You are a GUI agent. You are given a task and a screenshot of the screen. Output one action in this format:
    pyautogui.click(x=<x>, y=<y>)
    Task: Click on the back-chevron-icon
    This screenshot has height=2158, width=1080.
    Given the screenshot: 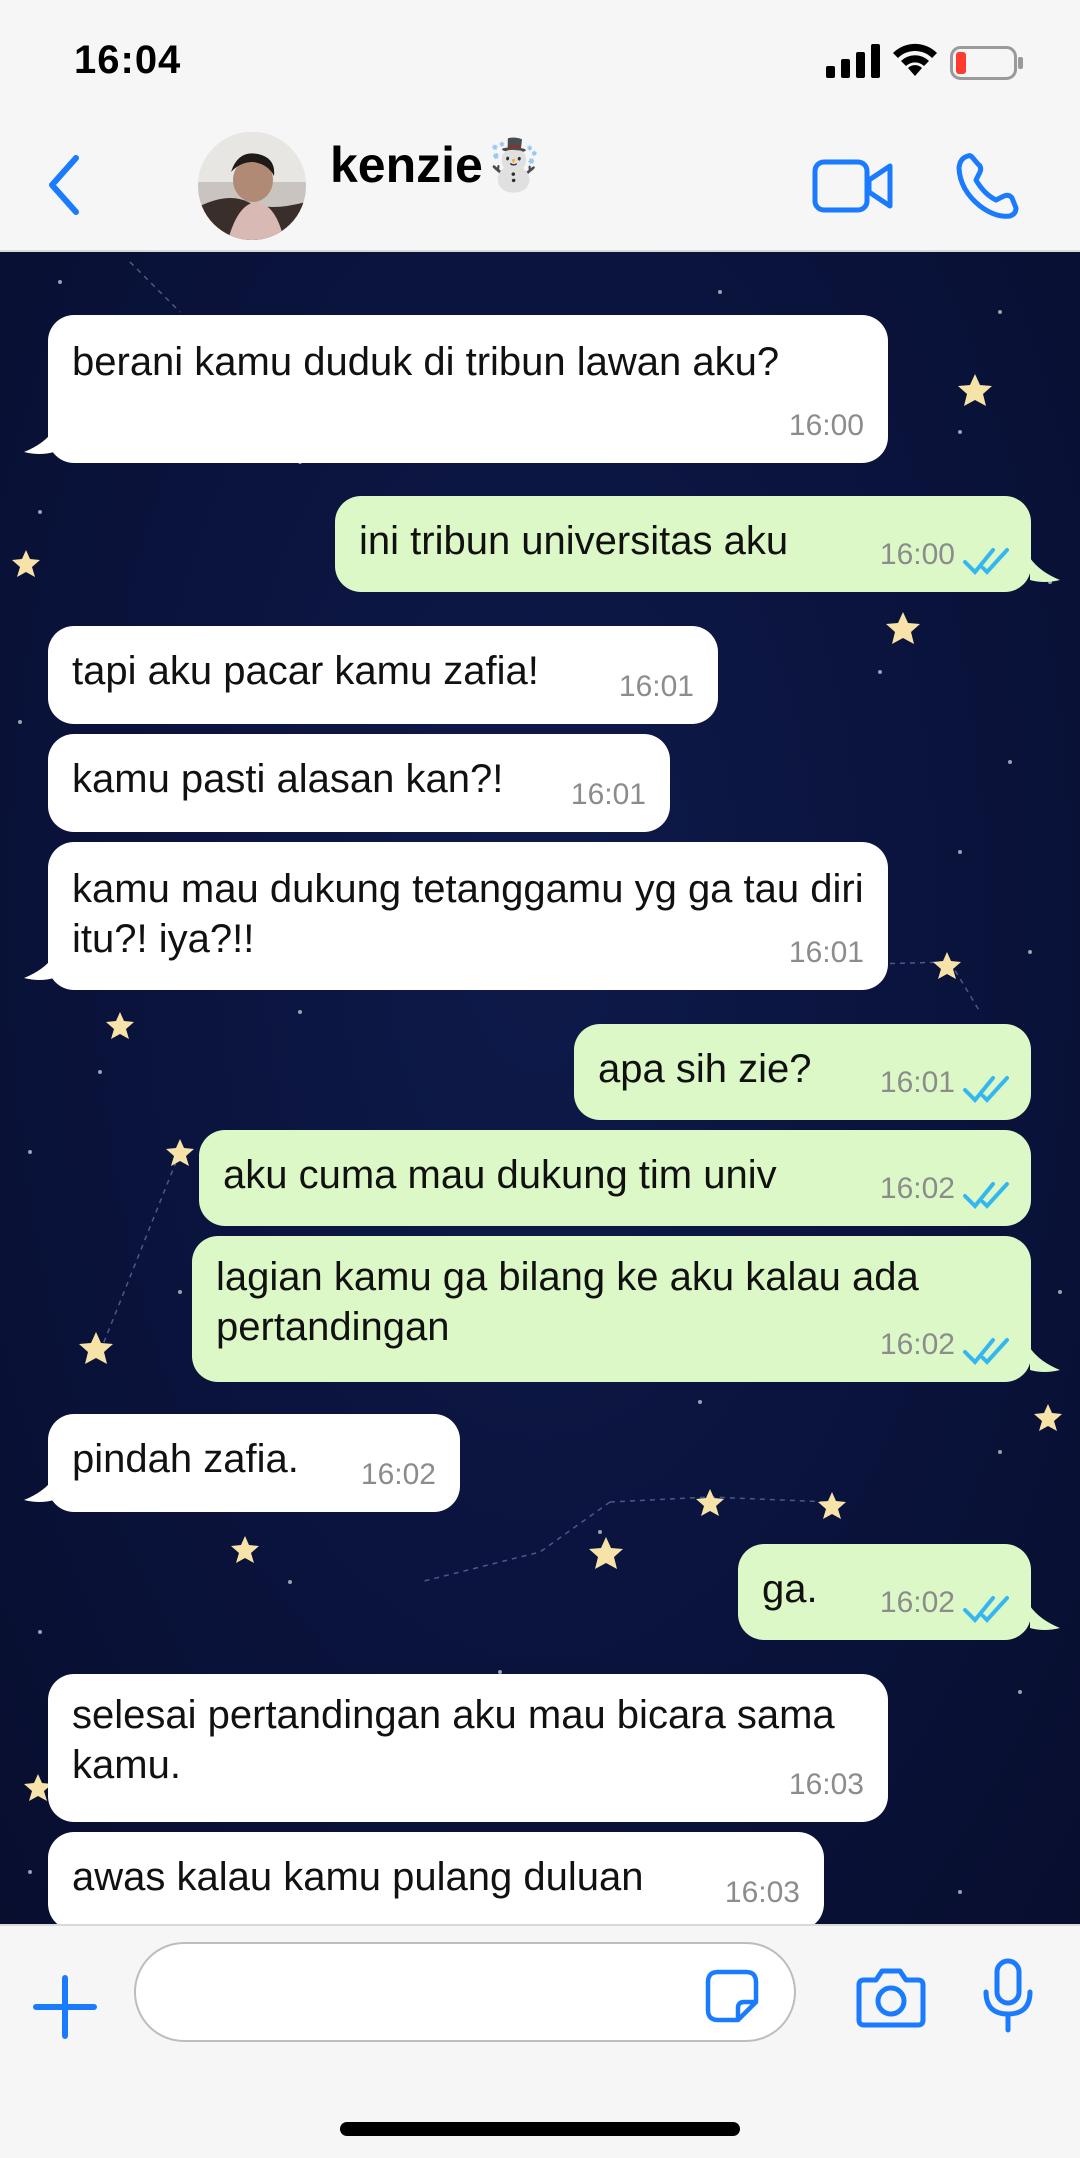 What is the action you would take?
    pyautogui.click(x=64, y=185)
    